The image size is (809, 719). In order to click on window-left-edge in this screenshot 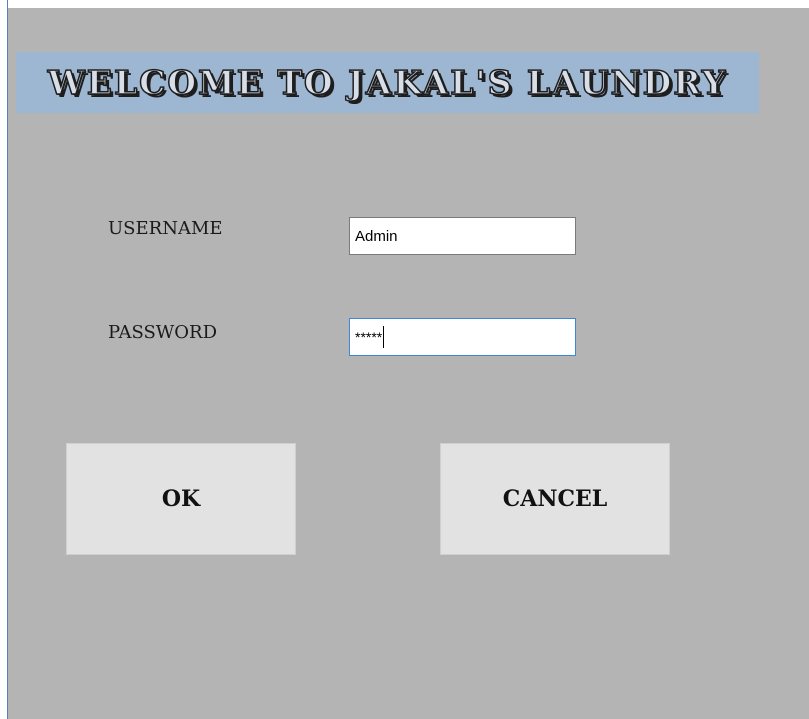, I will do `click(4, 359)`.